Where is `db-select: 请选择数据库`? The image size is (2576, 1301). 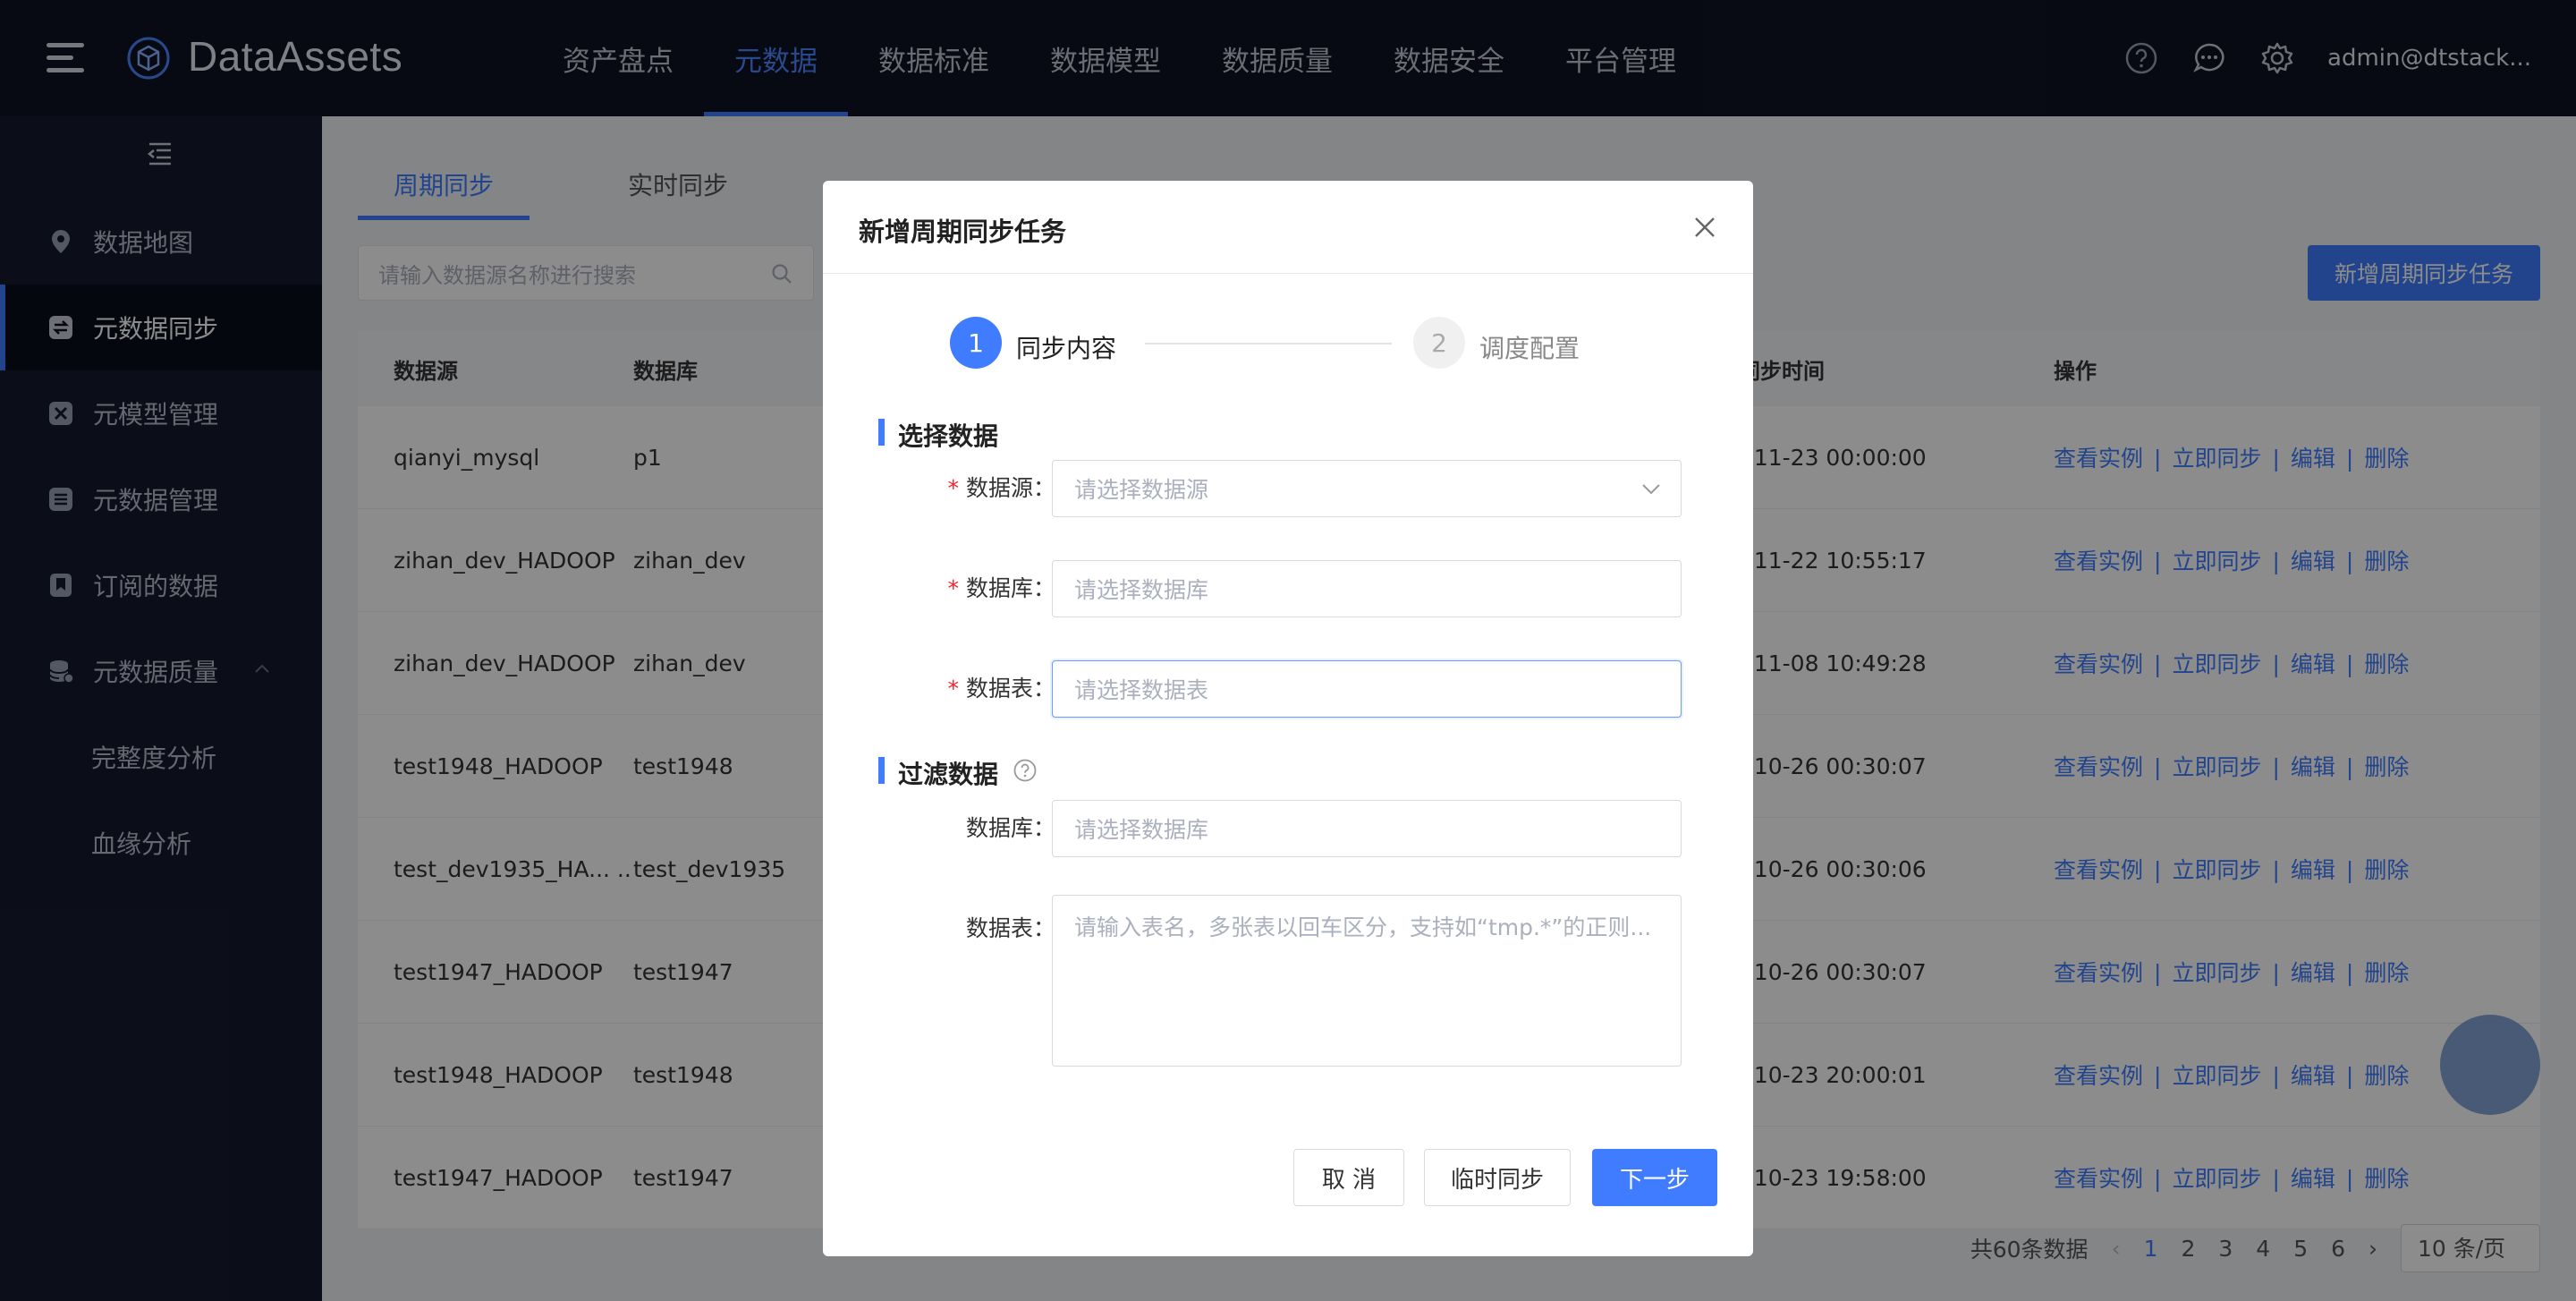 db-select: 请选择数据库 is located at coordinates (1367, 588).